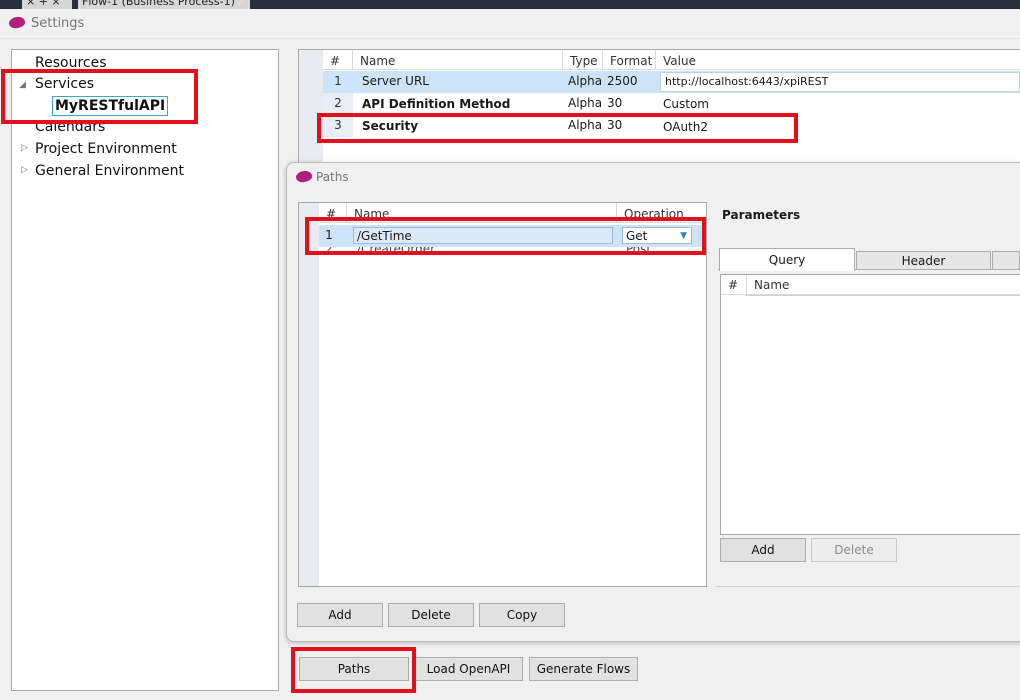  What do you see at coordinates (58, 23) in the screenshot?
I see `window-title: Settings` at bounding box center [58, 23].